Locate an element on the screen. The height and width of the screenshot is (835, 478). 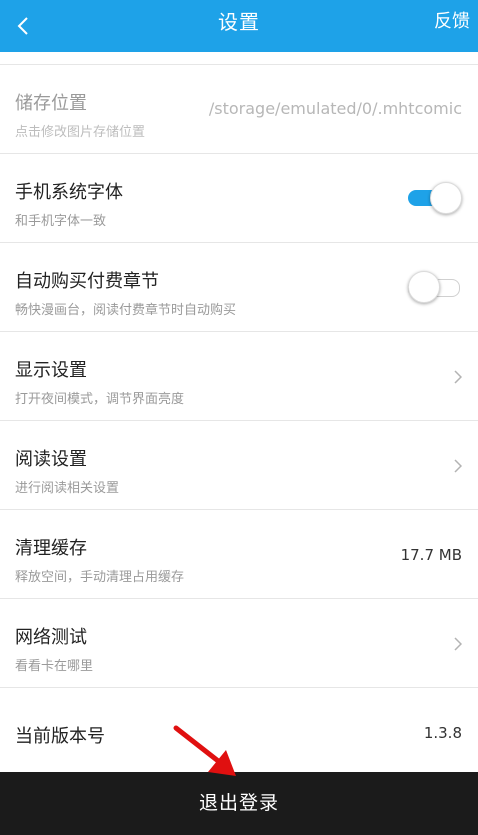
row-title: 显示设置 is located at coordinates (51, 370).